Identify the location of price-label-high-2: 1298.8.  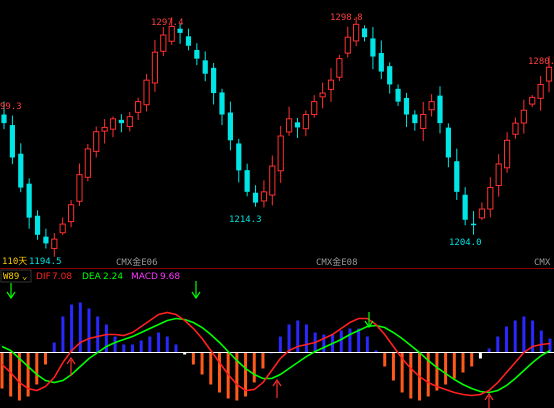
(346, 18).